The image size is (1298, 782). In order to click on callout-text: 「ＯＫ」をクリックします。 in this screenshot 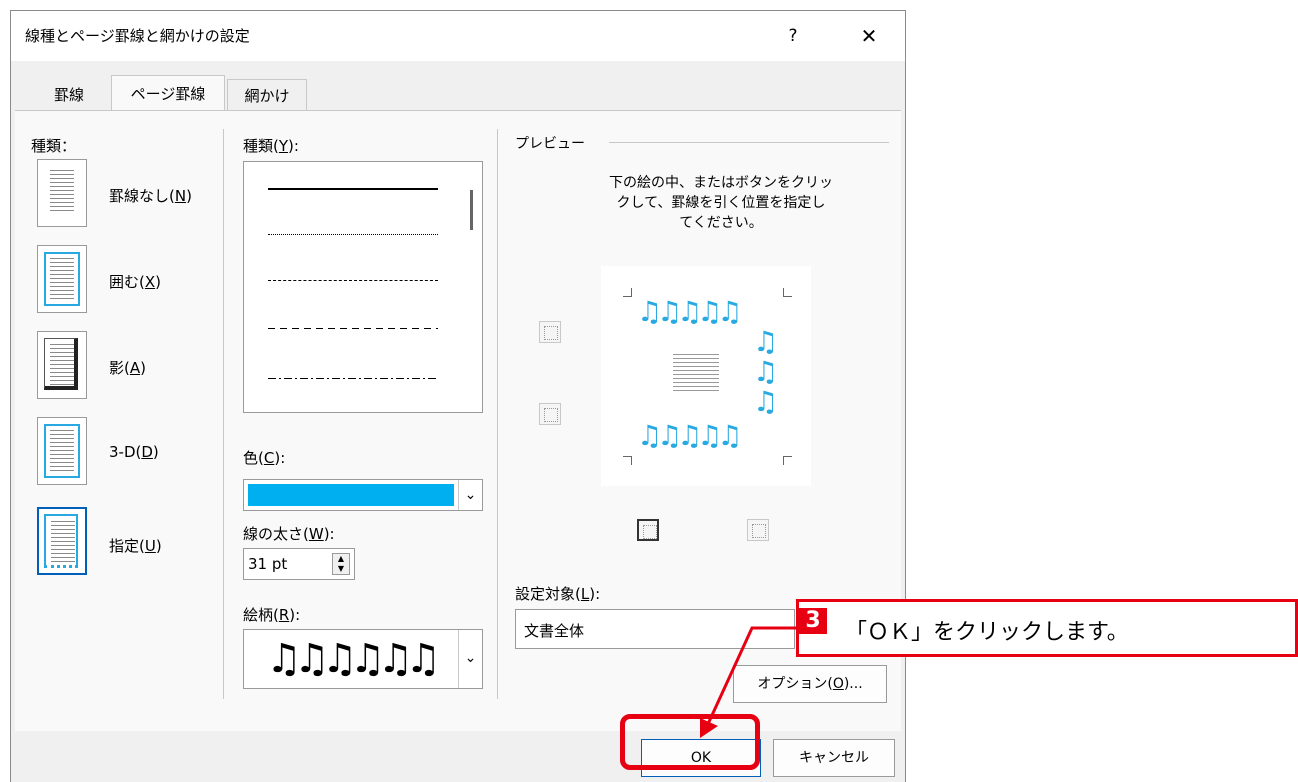, I will do `click(987, 632)`.